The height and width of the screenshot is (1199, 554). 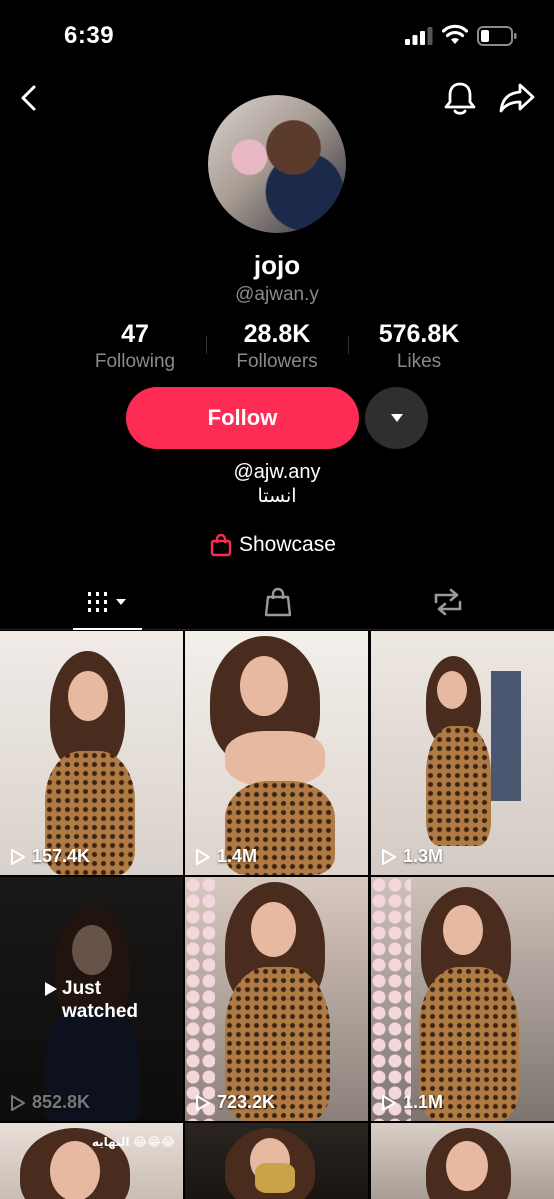 I want to click on just-watched-line2: watched, so click(x=100, y=1011).